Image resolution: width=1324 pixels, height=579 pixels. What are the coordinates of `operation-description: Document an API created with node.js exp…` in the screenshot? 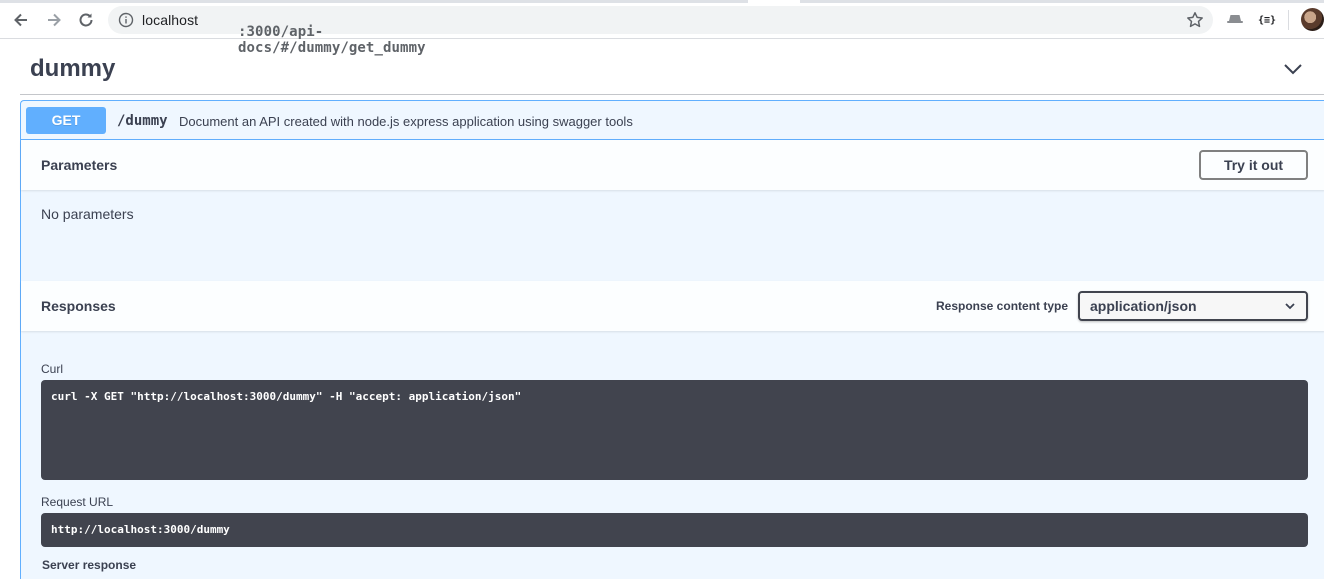 It's located at (406, 121).